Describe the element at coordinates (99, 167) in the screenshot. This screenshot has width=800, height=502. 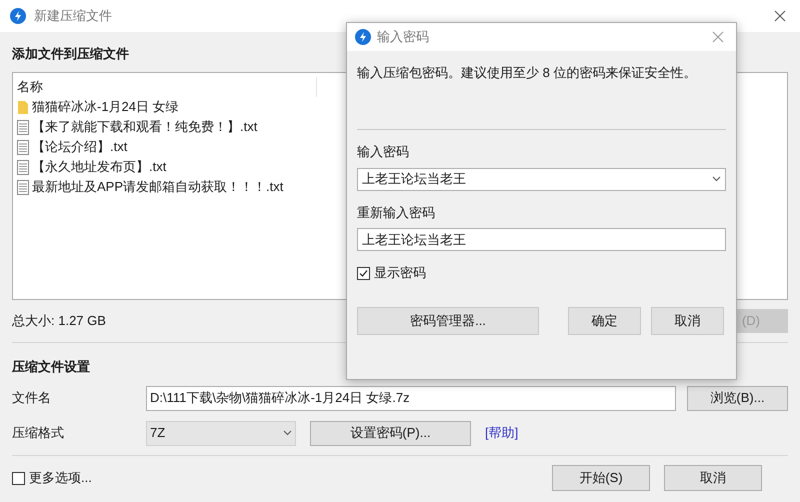
I see `file-name: 【永久地址发布页】.txt` at that location.